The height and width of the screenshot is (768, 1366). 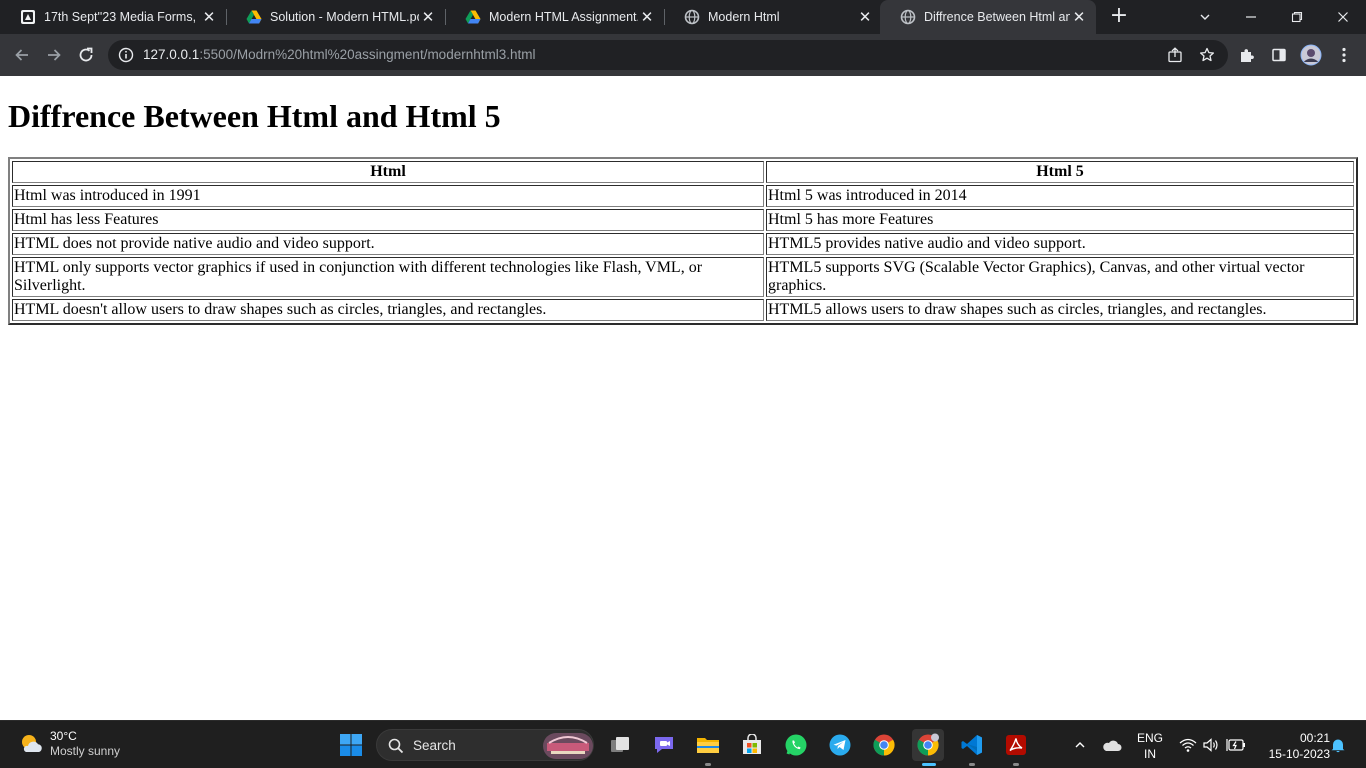 I want to click on tab-media-forms: 17th Sept''23 Media Forms, M ✕, so click(x=113, y=17).